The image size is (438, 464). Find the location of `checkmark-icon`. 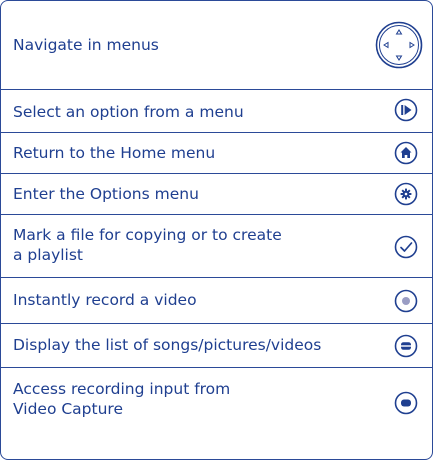

checkmark-icon is located at coordinates (406, 247).